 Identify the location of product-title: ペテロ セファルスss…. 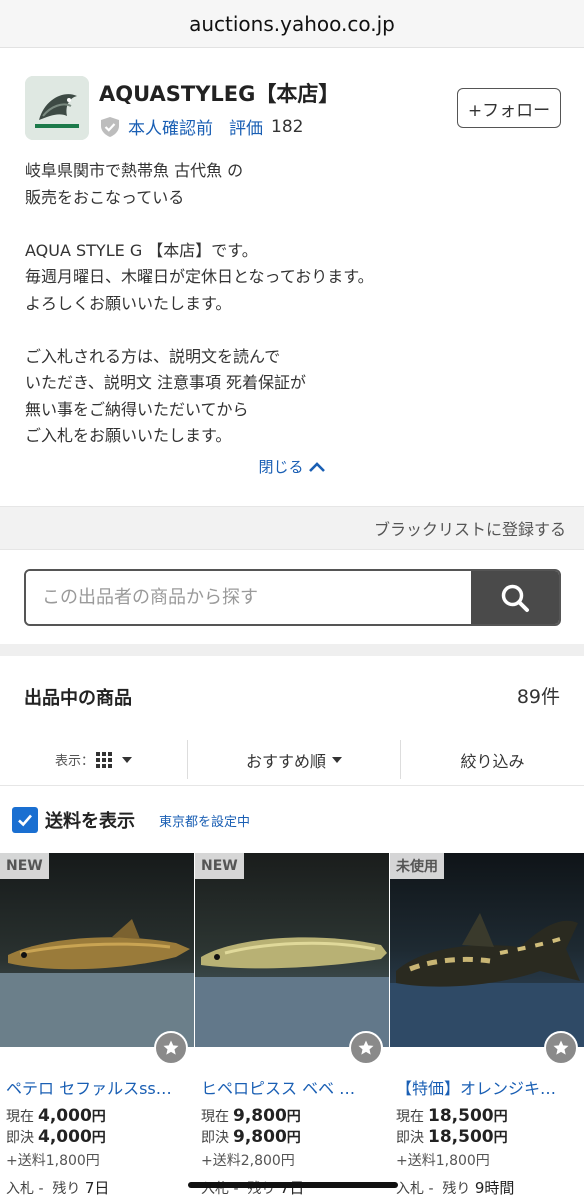
(97, 1087).